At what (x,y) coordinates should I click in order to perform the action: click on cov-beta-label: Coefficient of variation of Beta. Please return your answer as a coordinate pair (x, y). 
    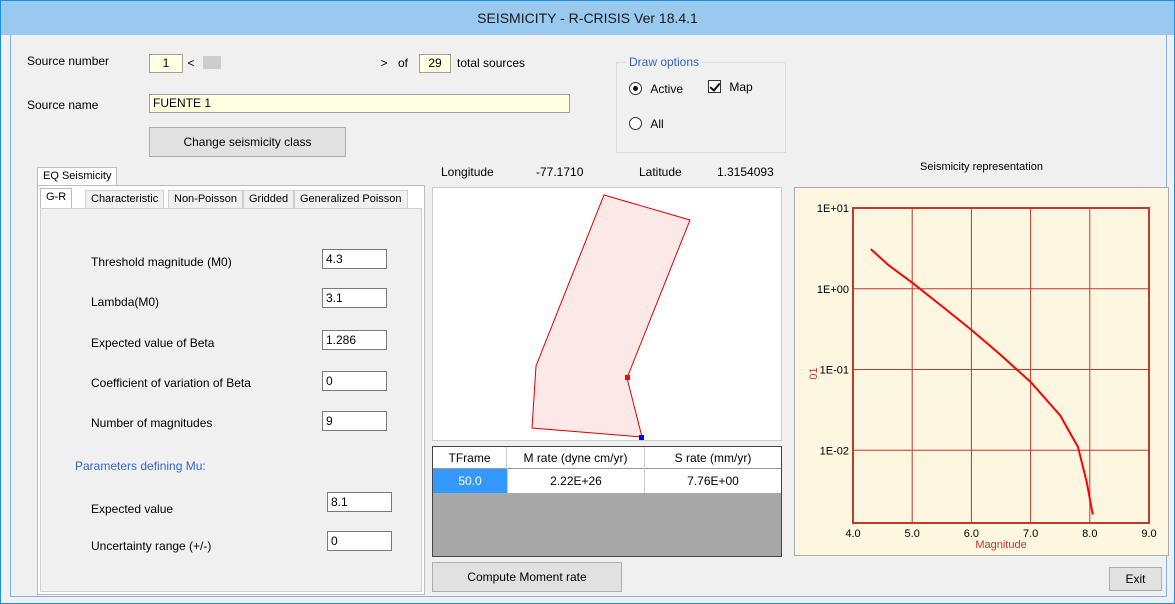
    Looking at the image, I should click on (171, 383).